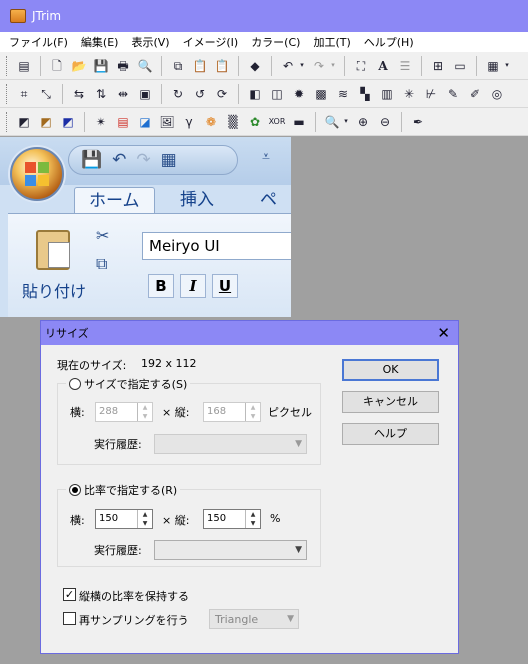 The image size is (528, 664). I want to click on cancel-button: キャンセル, so click(390, 402).